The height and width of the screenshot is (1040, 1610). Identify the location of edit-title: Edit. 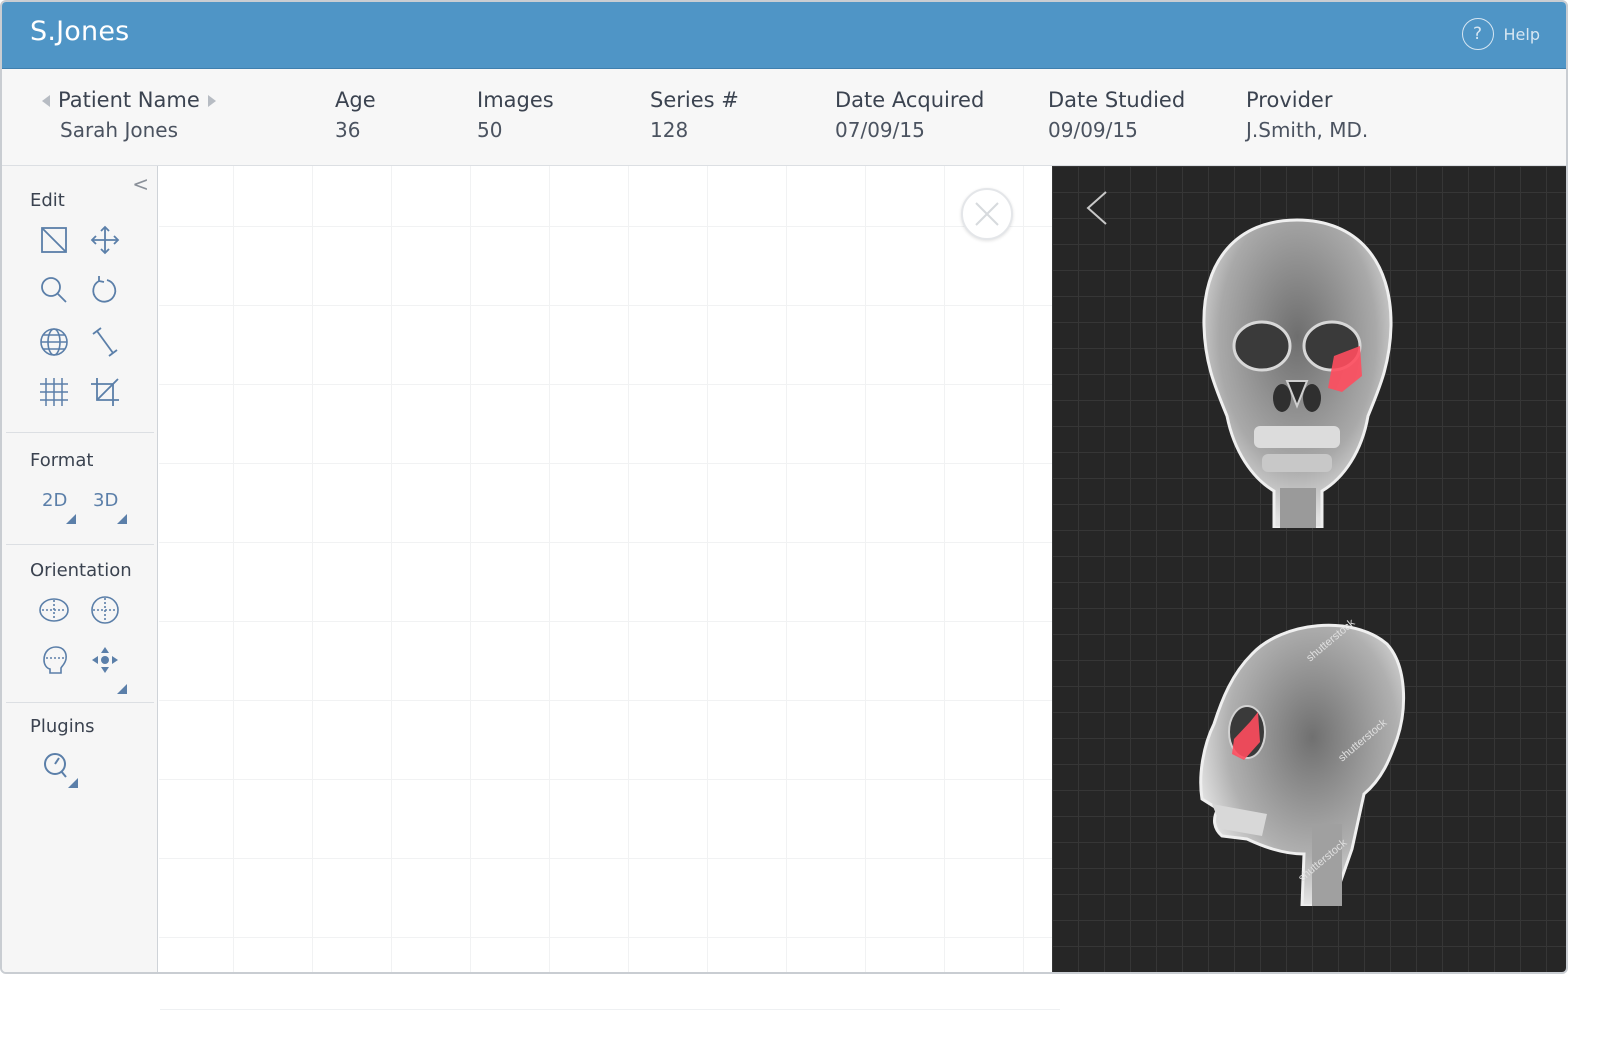
(47, 200).